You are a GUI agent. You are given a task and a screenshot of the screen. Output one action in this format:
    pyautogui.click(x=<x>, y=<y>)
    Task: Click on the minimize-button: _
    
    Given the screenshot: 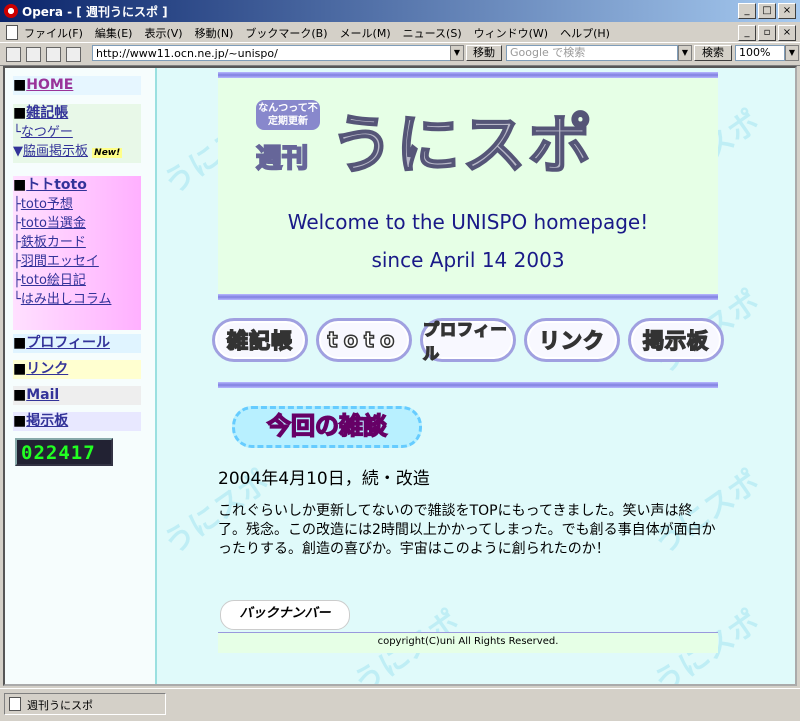 What is the action you would take?
    pyautogui.click(x=747, y=11)
    